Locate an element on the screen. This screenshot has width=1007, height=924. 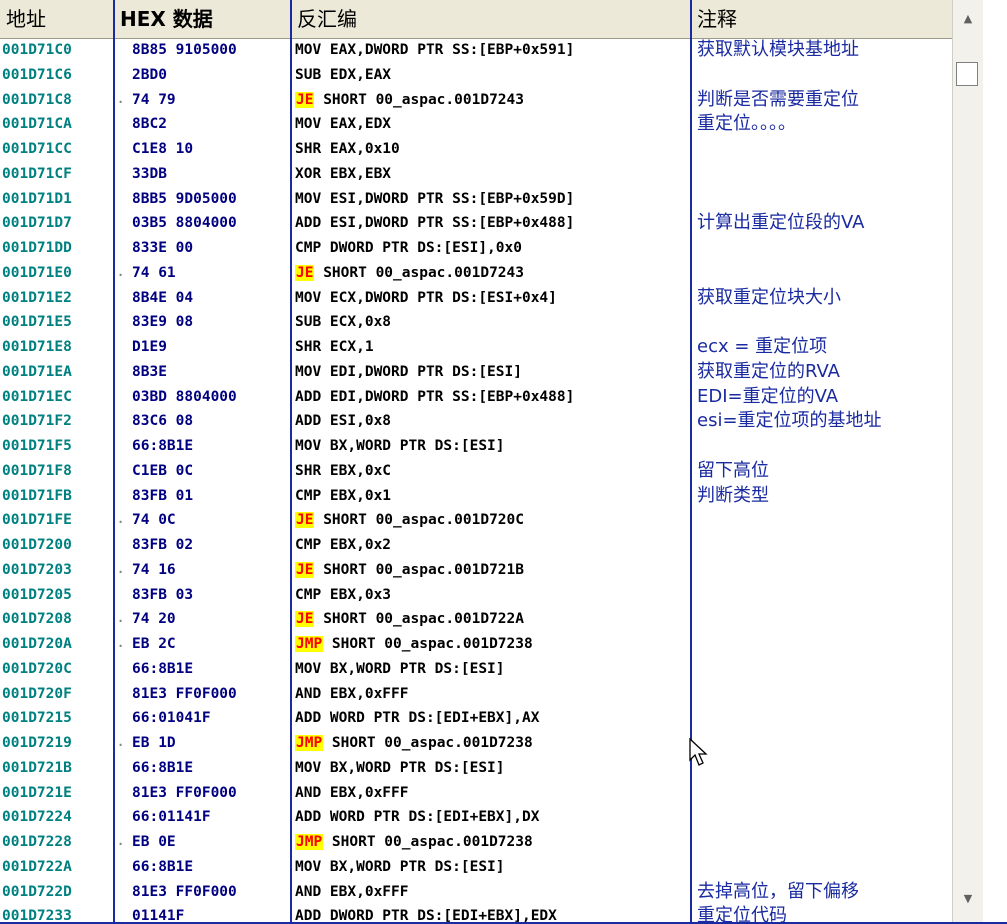
address-cell: 001D71D7 is located at coordinates (37, 223).